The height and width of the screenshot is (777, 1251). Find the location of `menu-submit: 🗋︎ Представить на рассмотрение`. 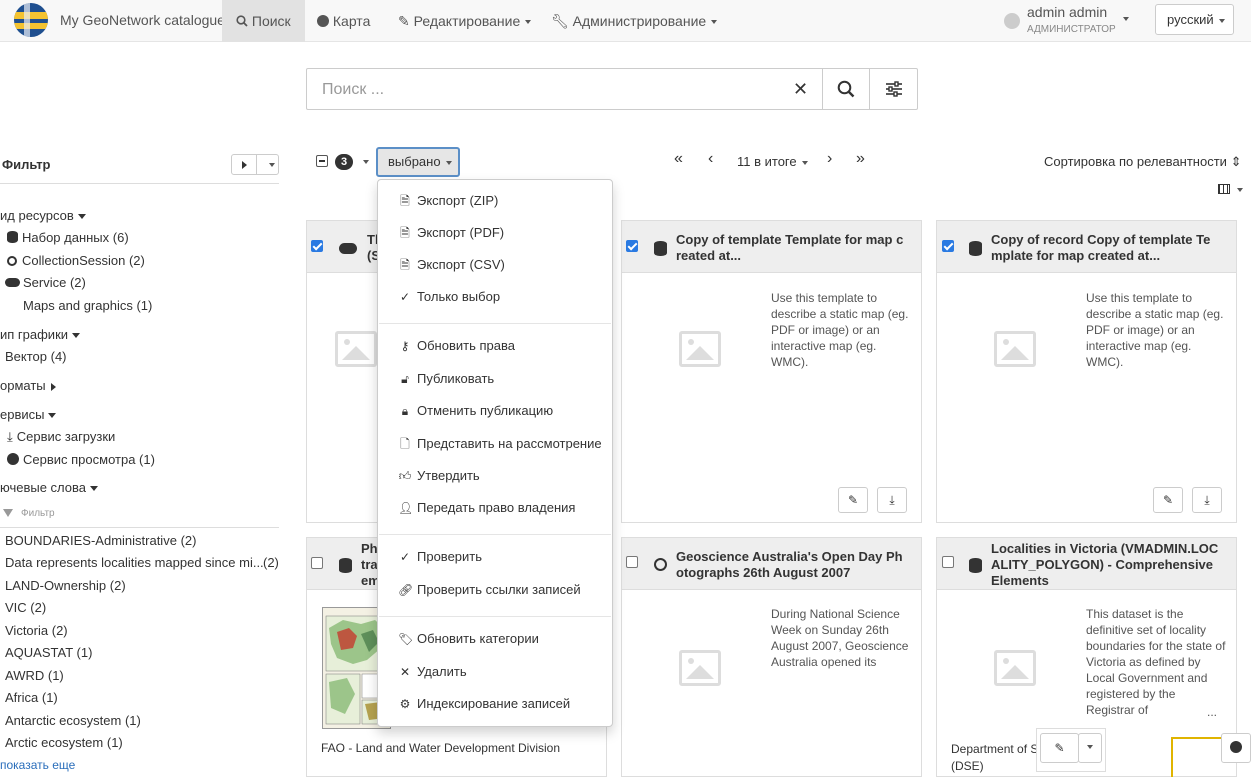

menu-submit: 🗋︎ Представить на рассмотрение is located at coordinates (500, 445).